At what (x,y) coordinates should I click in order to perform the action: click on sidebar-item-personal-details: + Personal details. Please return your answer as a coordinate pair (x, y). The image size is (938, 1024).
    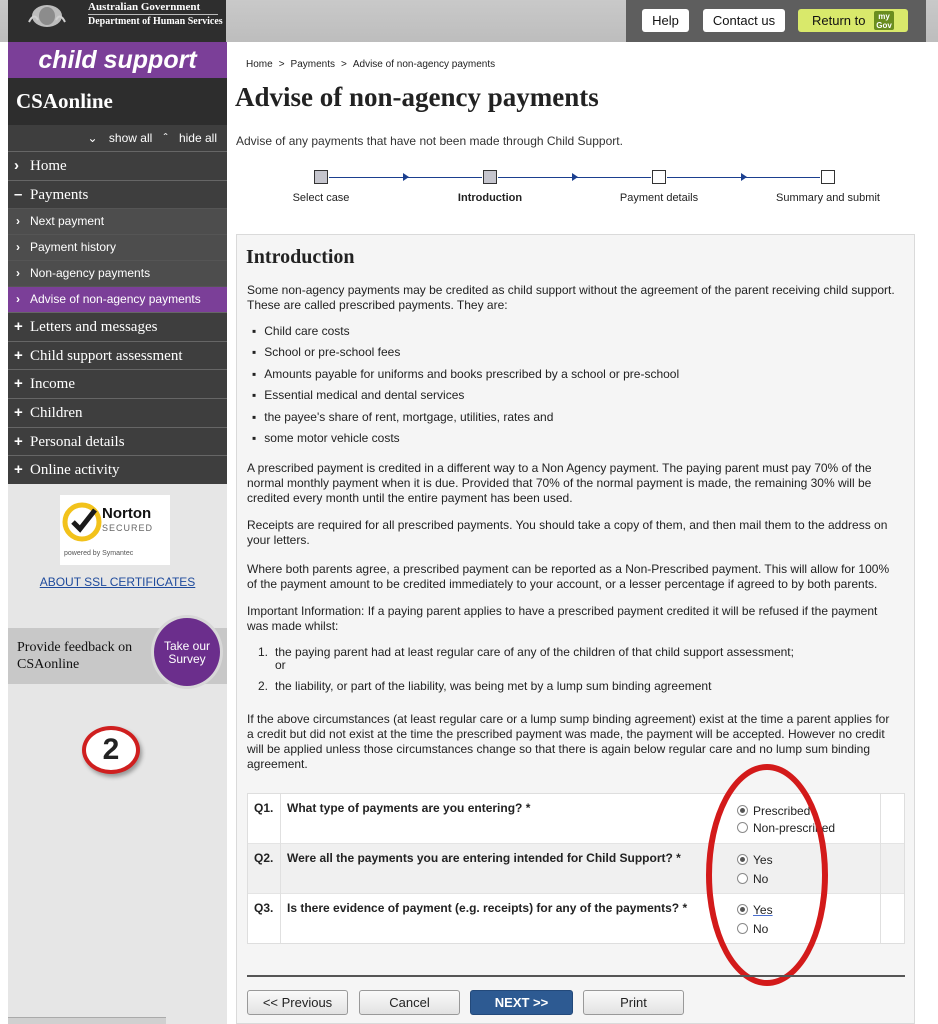
    Looking at the image, I should click on (117, 441).